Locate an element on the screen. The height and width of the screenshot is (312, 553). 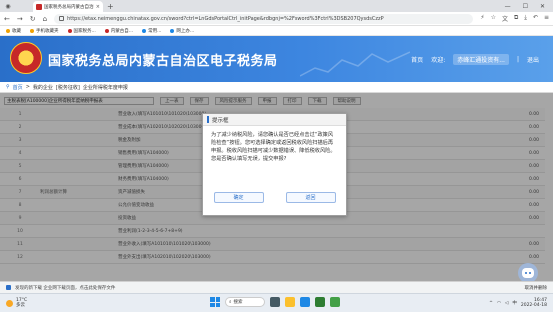
dialog-buttons: 确定 返回 is located at coordinates (274, 197).